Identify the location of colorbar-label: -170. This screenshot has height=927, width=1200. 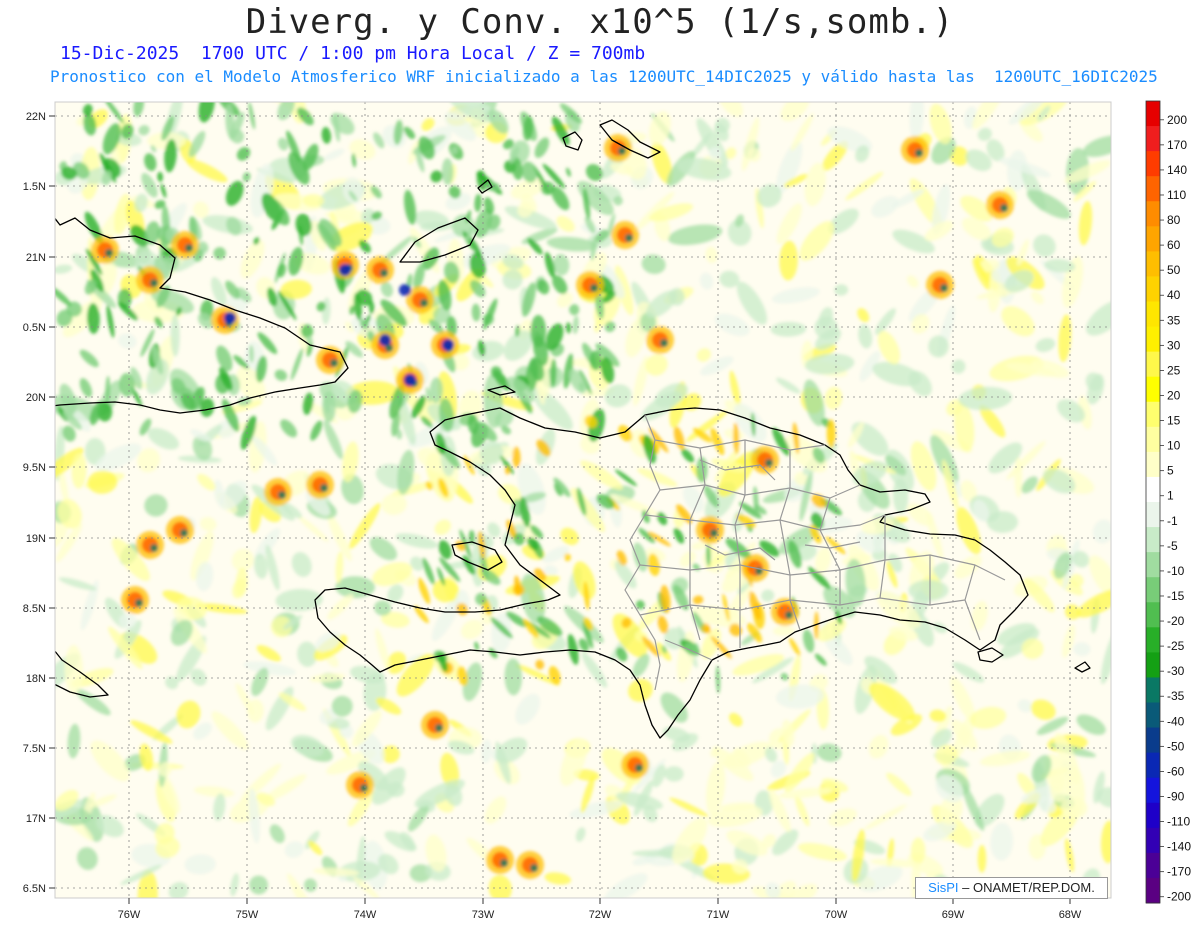
(1179, 872).